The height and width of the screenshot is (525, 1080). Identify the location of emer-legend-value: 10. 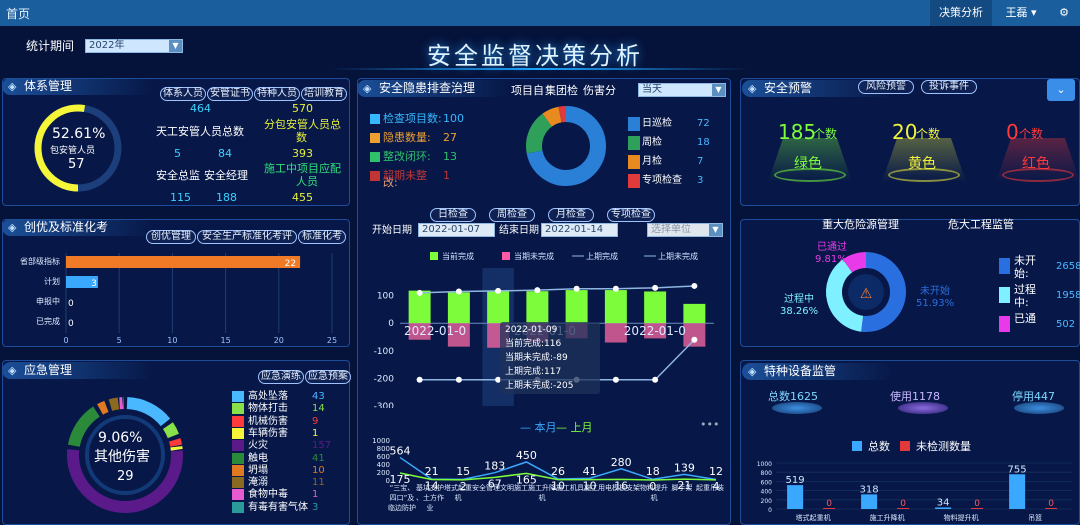
(318, 470).